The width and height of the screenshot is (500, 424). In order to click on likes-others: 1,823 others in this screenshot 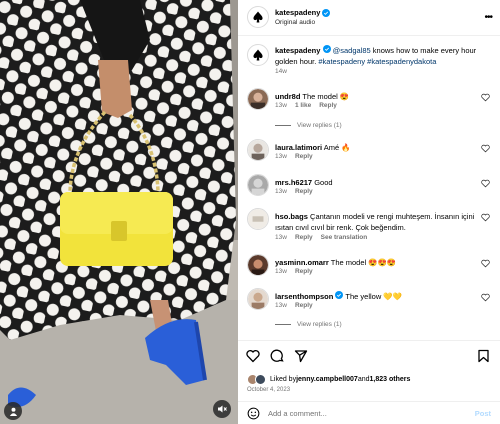, I will do `click(390, 379)`.